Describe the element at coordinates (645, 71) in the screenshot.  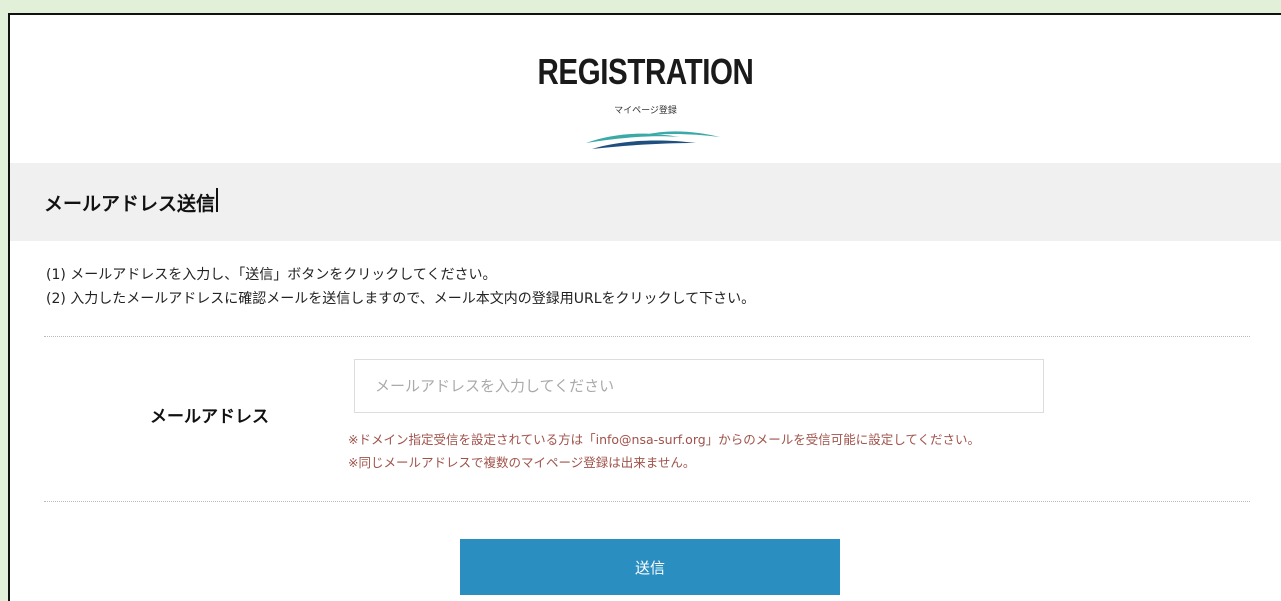
I see `logo-title: REGISTRATION` at that location.